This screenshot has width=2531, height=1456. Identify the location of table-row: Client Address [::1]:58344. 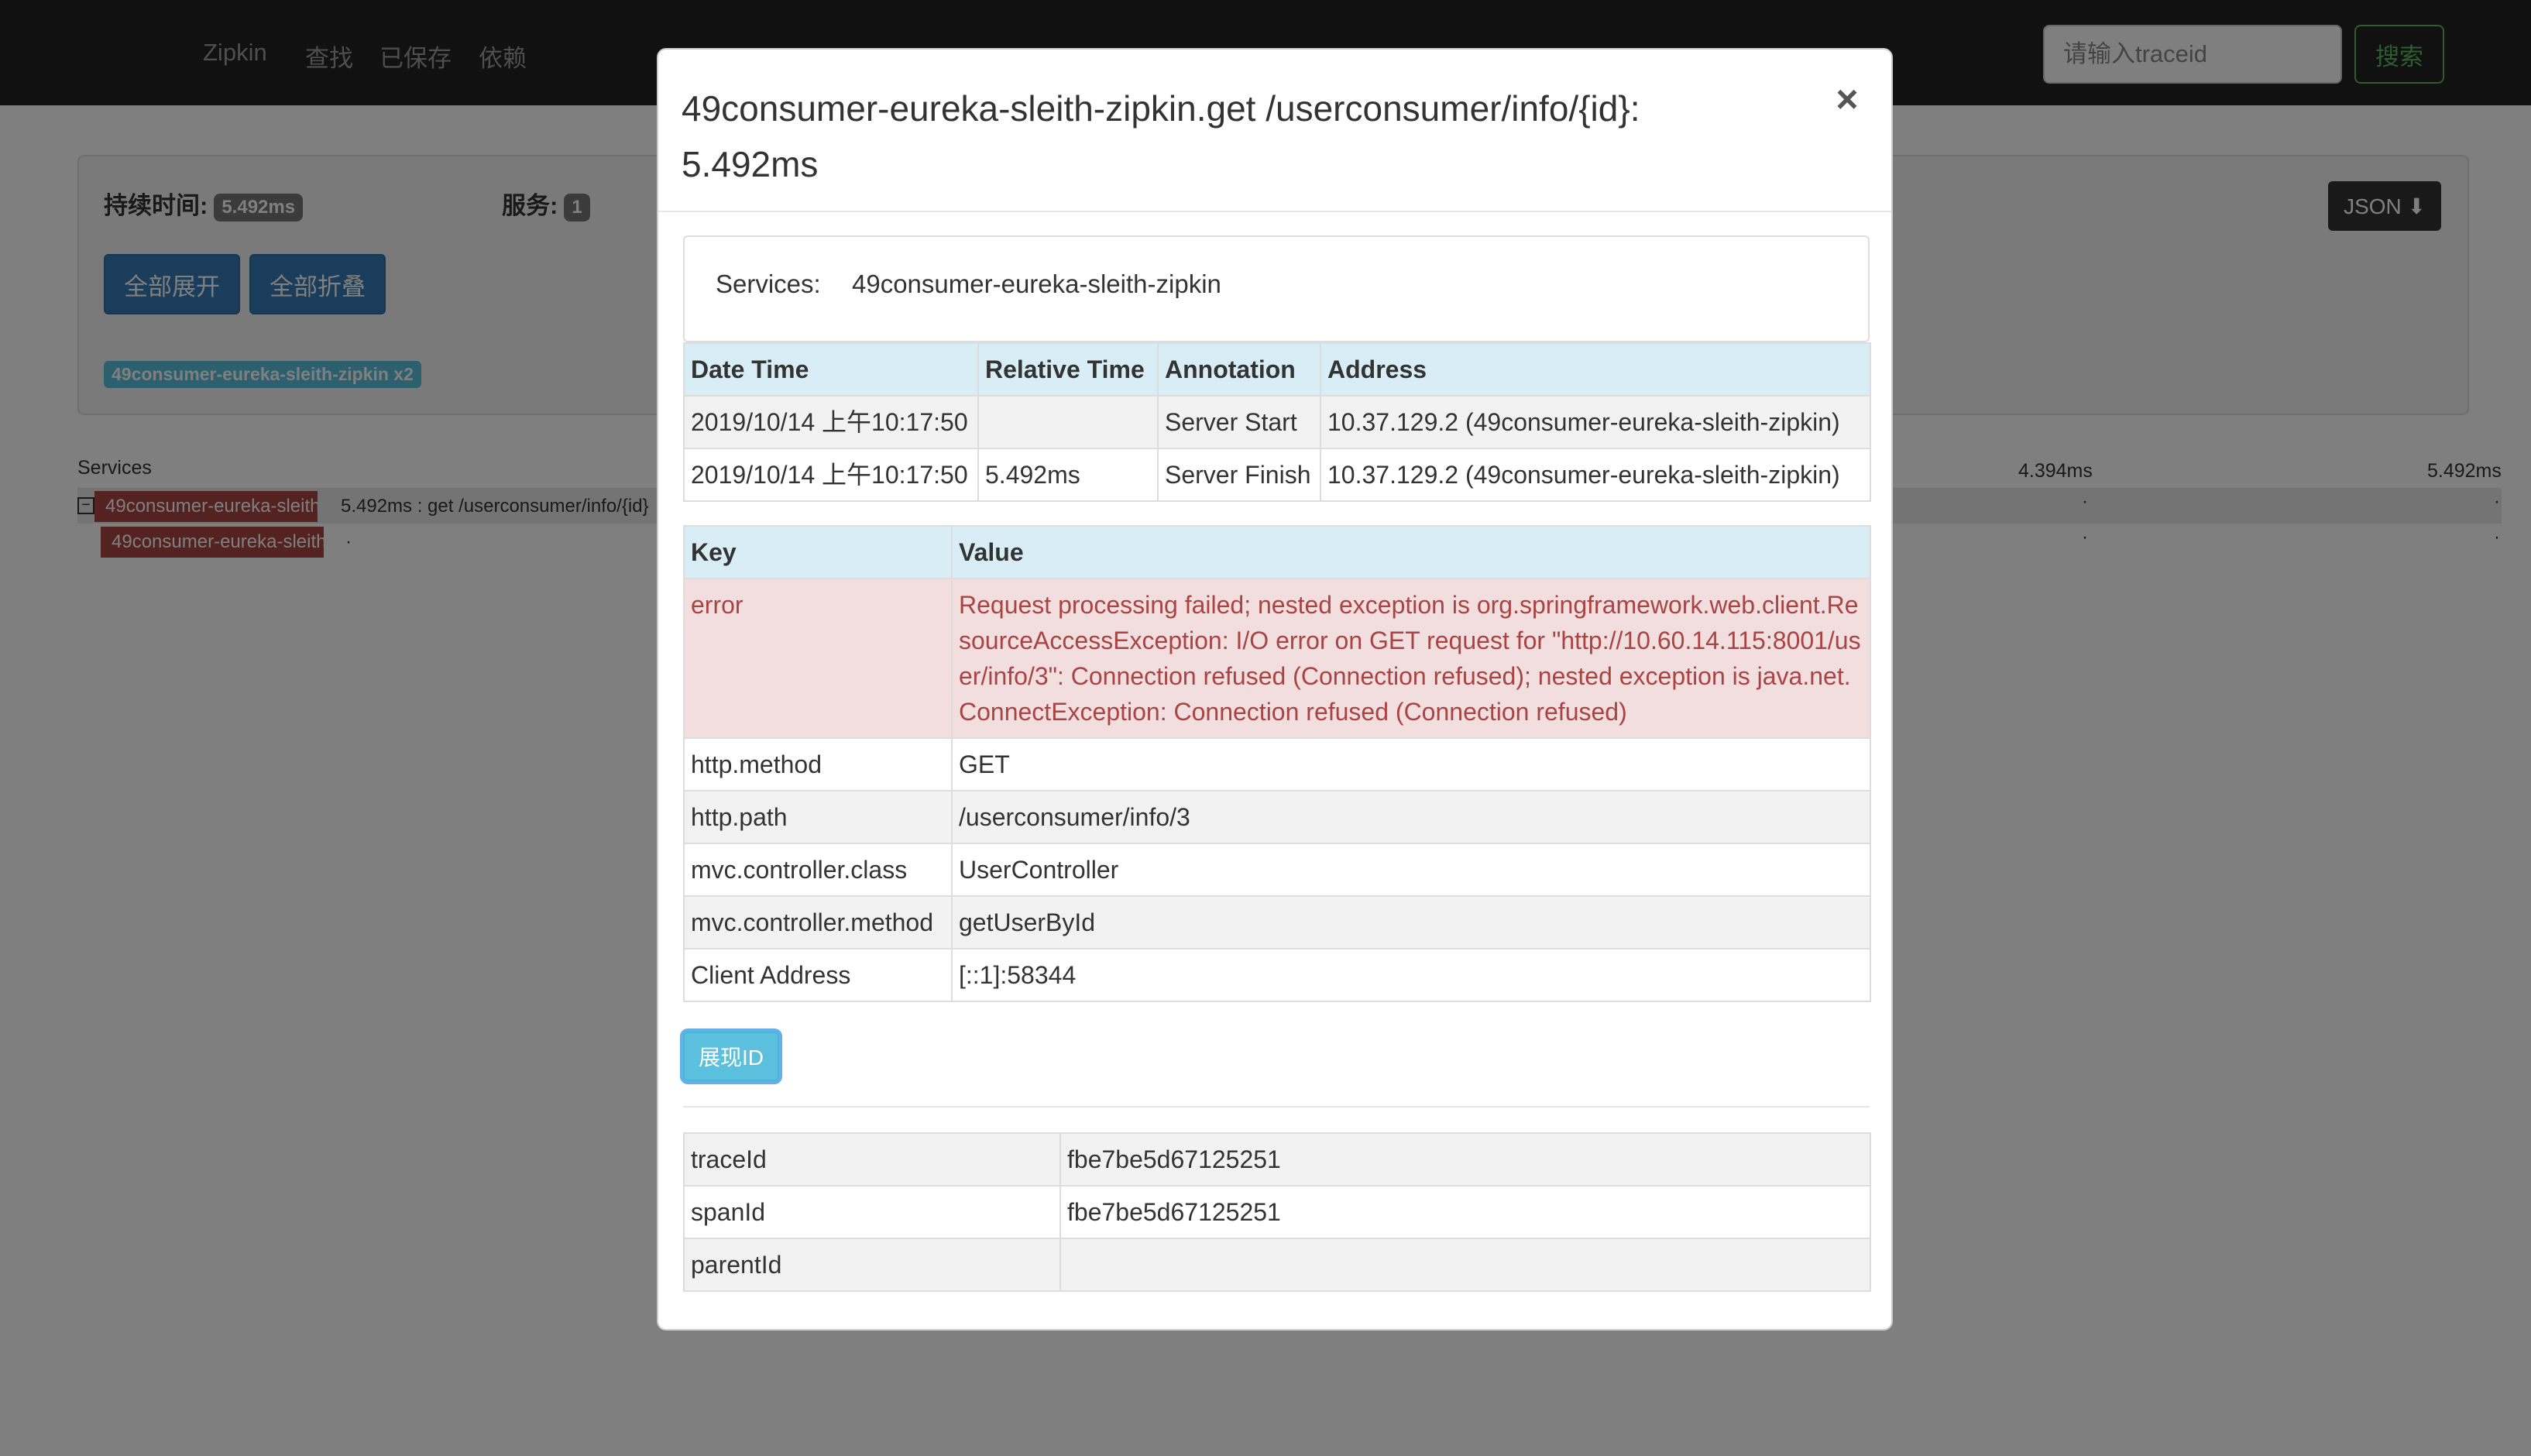
(1277, 975).